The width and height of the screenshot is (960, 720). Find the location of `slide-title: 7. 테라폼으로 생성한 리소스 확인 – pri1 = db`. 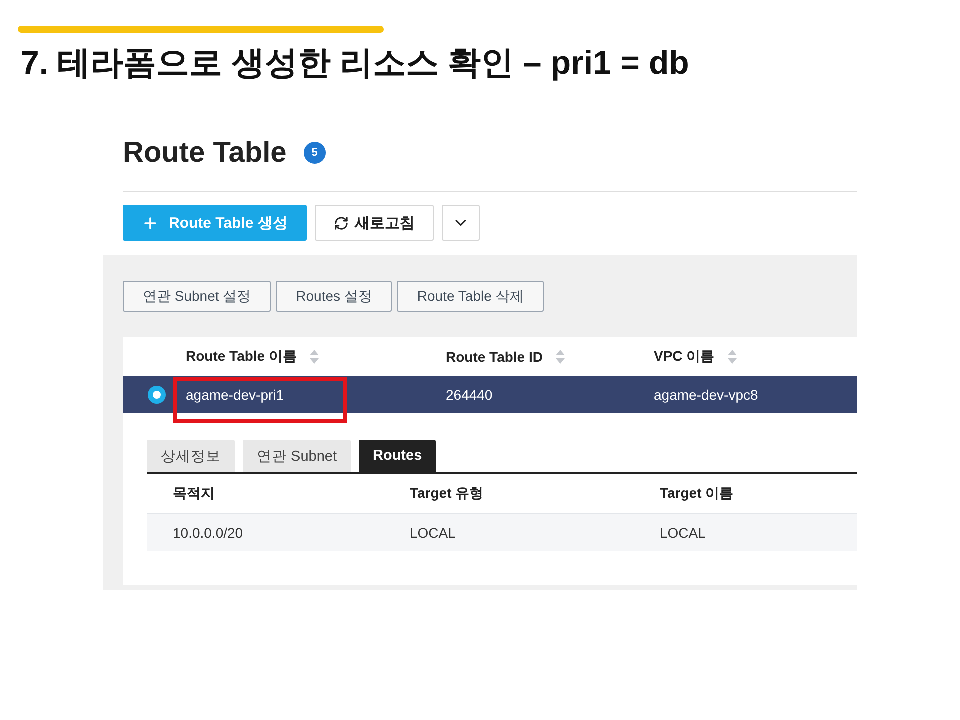

slide-title: 7. 테라폼으로 생성한 리소스 확인 – pri1 = db is located at coordinates (355, 63).